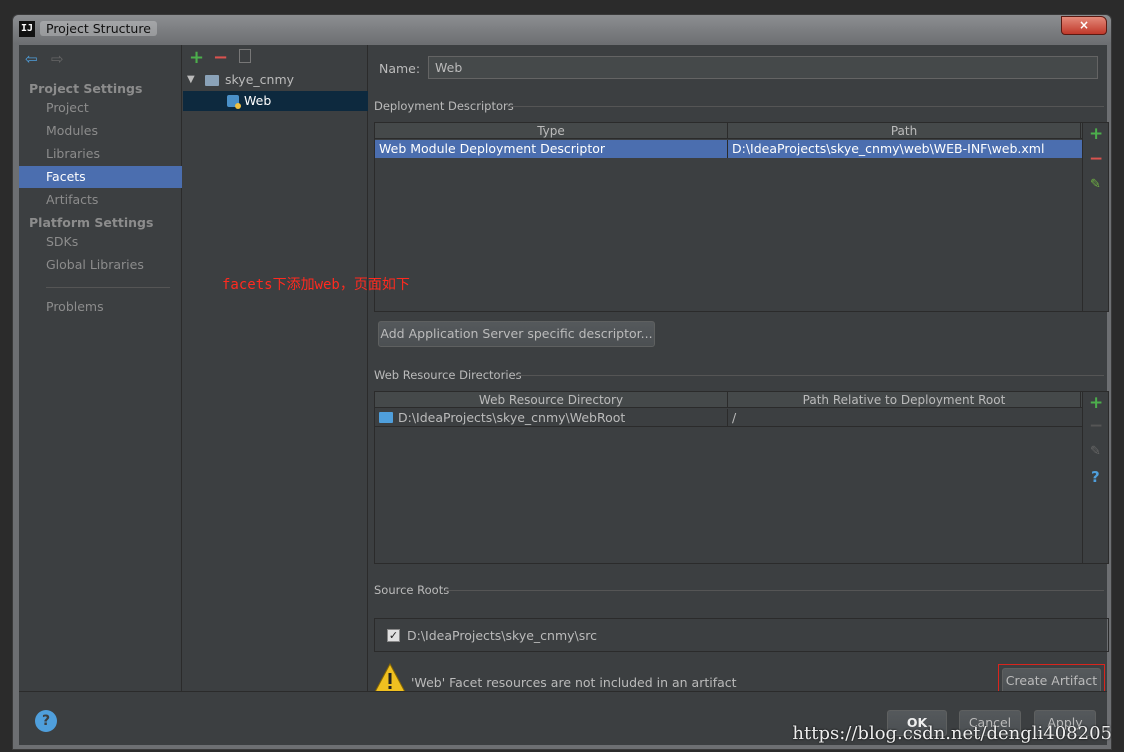  What do you see at coordinates (904, 131) in the screenshot?
I see `column-header-path: Path` at bounding box center [904, 131].